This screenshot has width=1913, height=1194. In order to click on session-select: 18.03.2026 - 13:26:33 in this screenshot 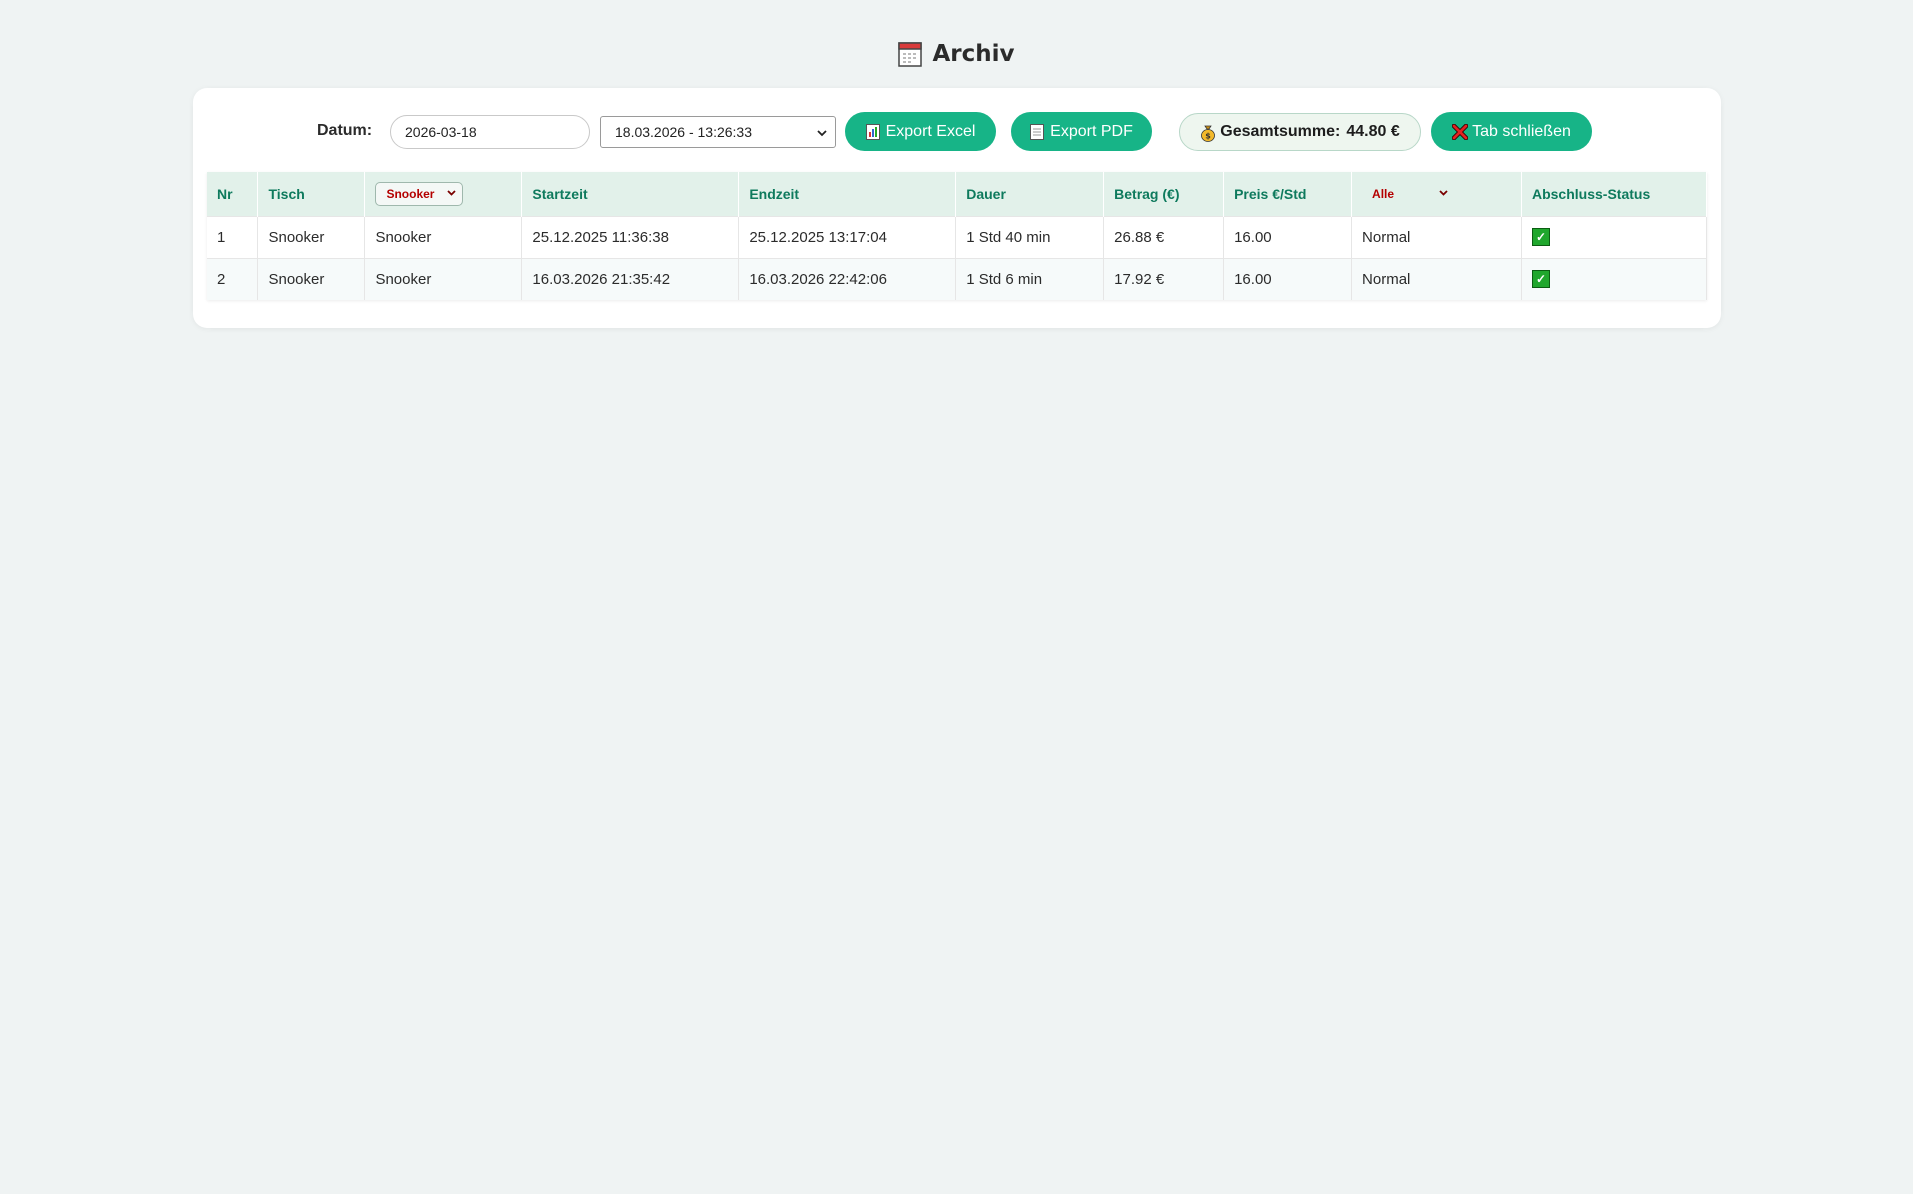, I will do `click(718, 132)`.